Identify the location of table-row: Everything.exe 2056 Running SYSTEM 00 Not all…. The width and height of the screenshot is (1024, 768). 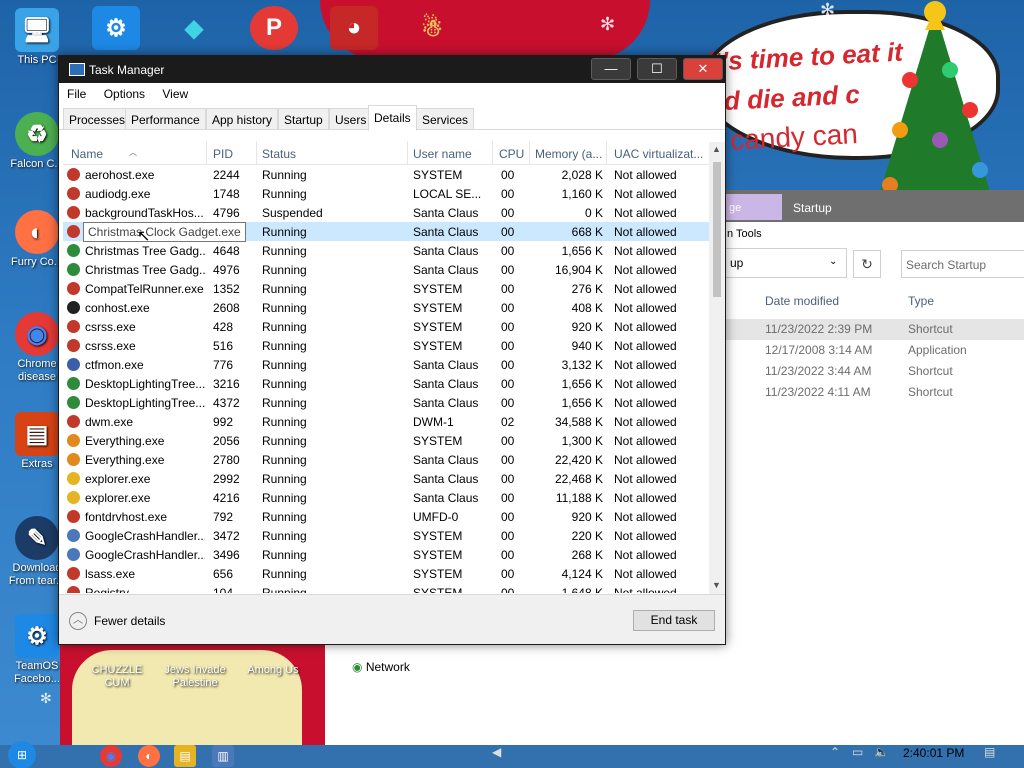
(387, 440).